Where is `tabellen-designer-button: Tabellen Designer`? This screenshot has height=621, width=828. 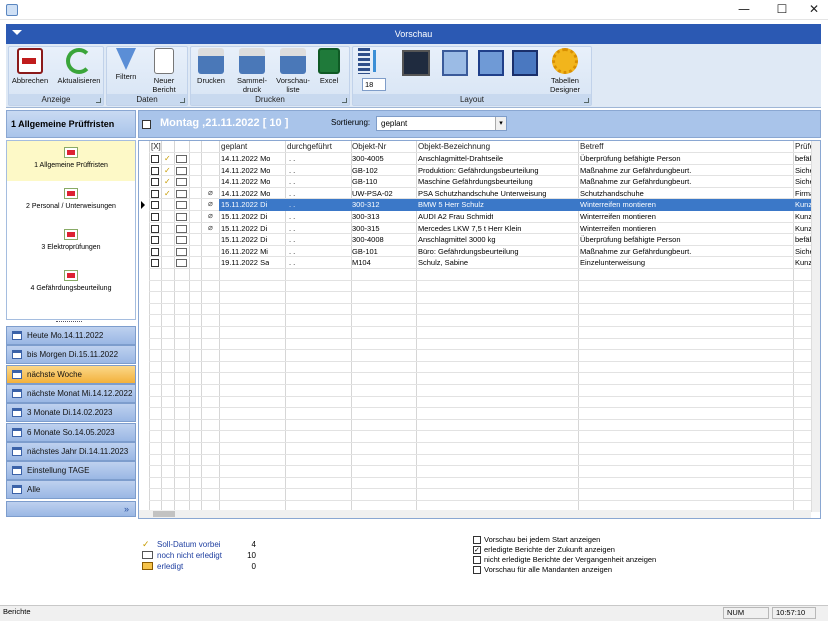
tabellen-designer-button: Tabellen Designer is located at coordinates (565, 71).